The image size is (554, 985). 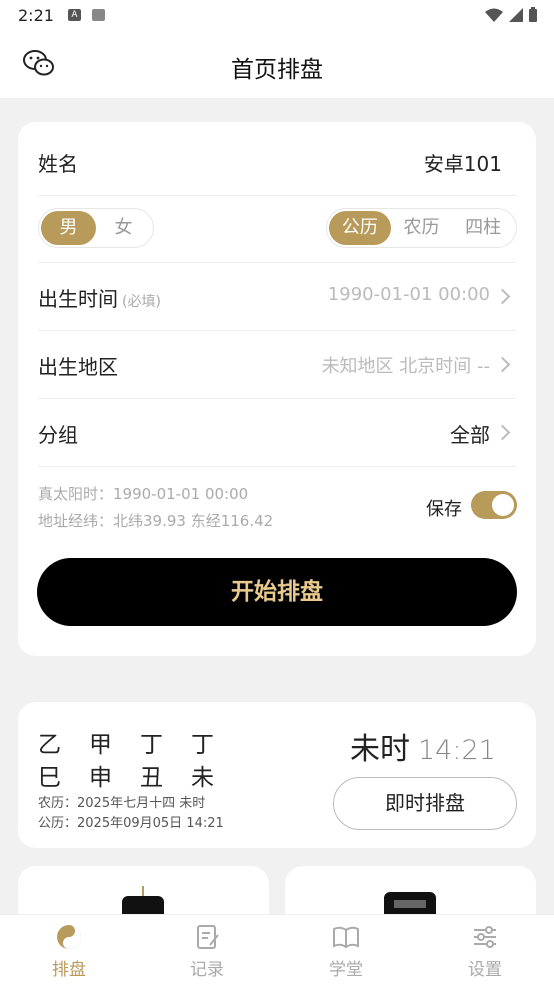 What do you see at coordinates (143, 494) in the screenshot?
I see `true-solar-time: 真太阳时：1990-01-01 00:00` at bounding box center [143, 494].